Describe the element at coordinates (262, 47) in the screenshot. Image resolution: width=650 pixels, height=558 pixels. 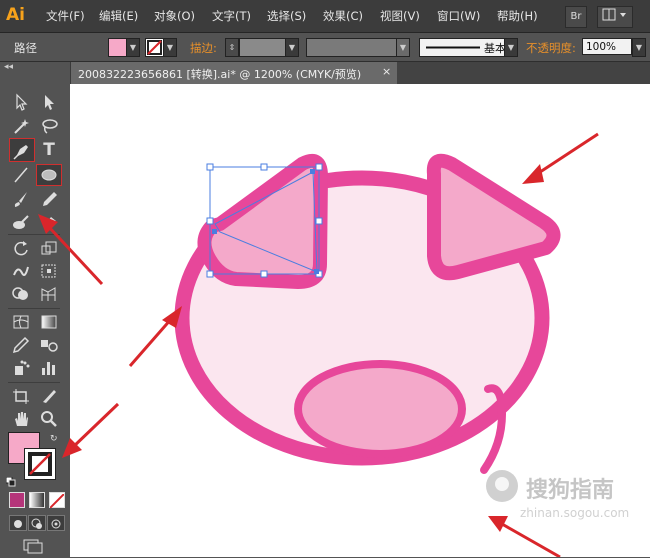
I see `stroke-weight-input` at that location.